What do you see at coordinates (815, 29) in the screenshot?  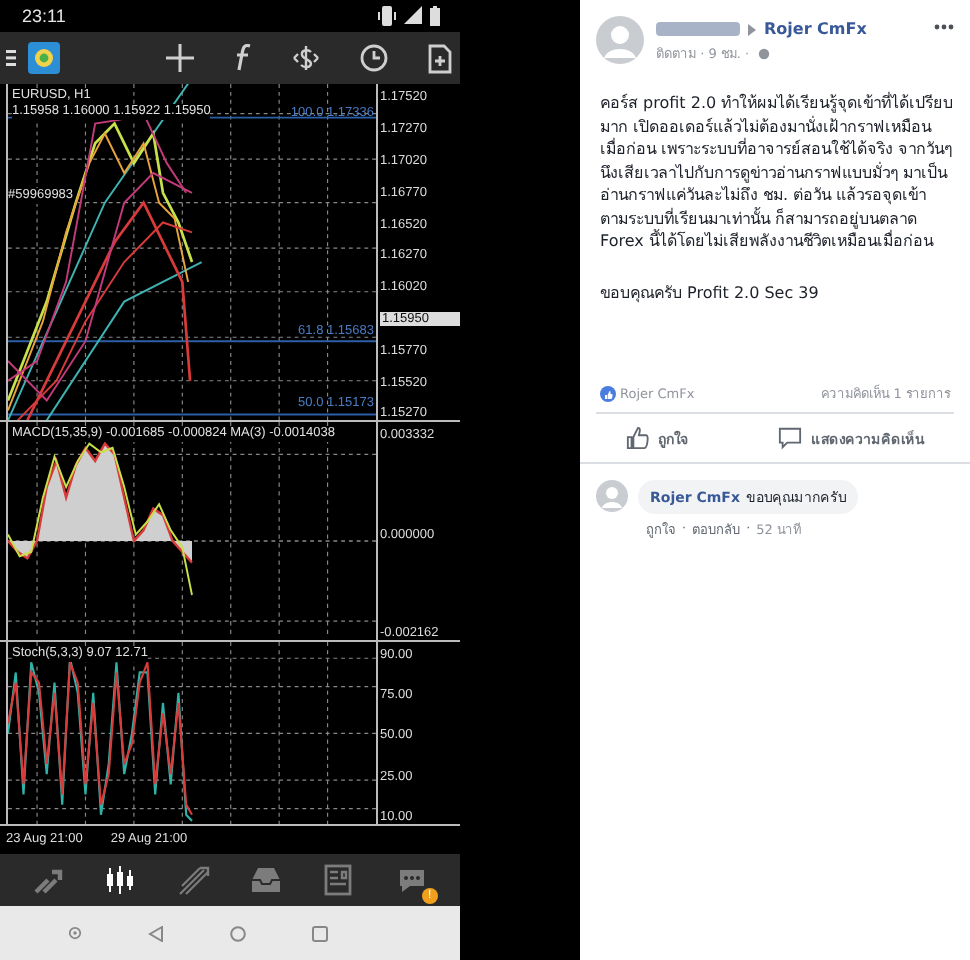 I see `page-name-link: Rojer CmFx` at bounding box center [815, 29].